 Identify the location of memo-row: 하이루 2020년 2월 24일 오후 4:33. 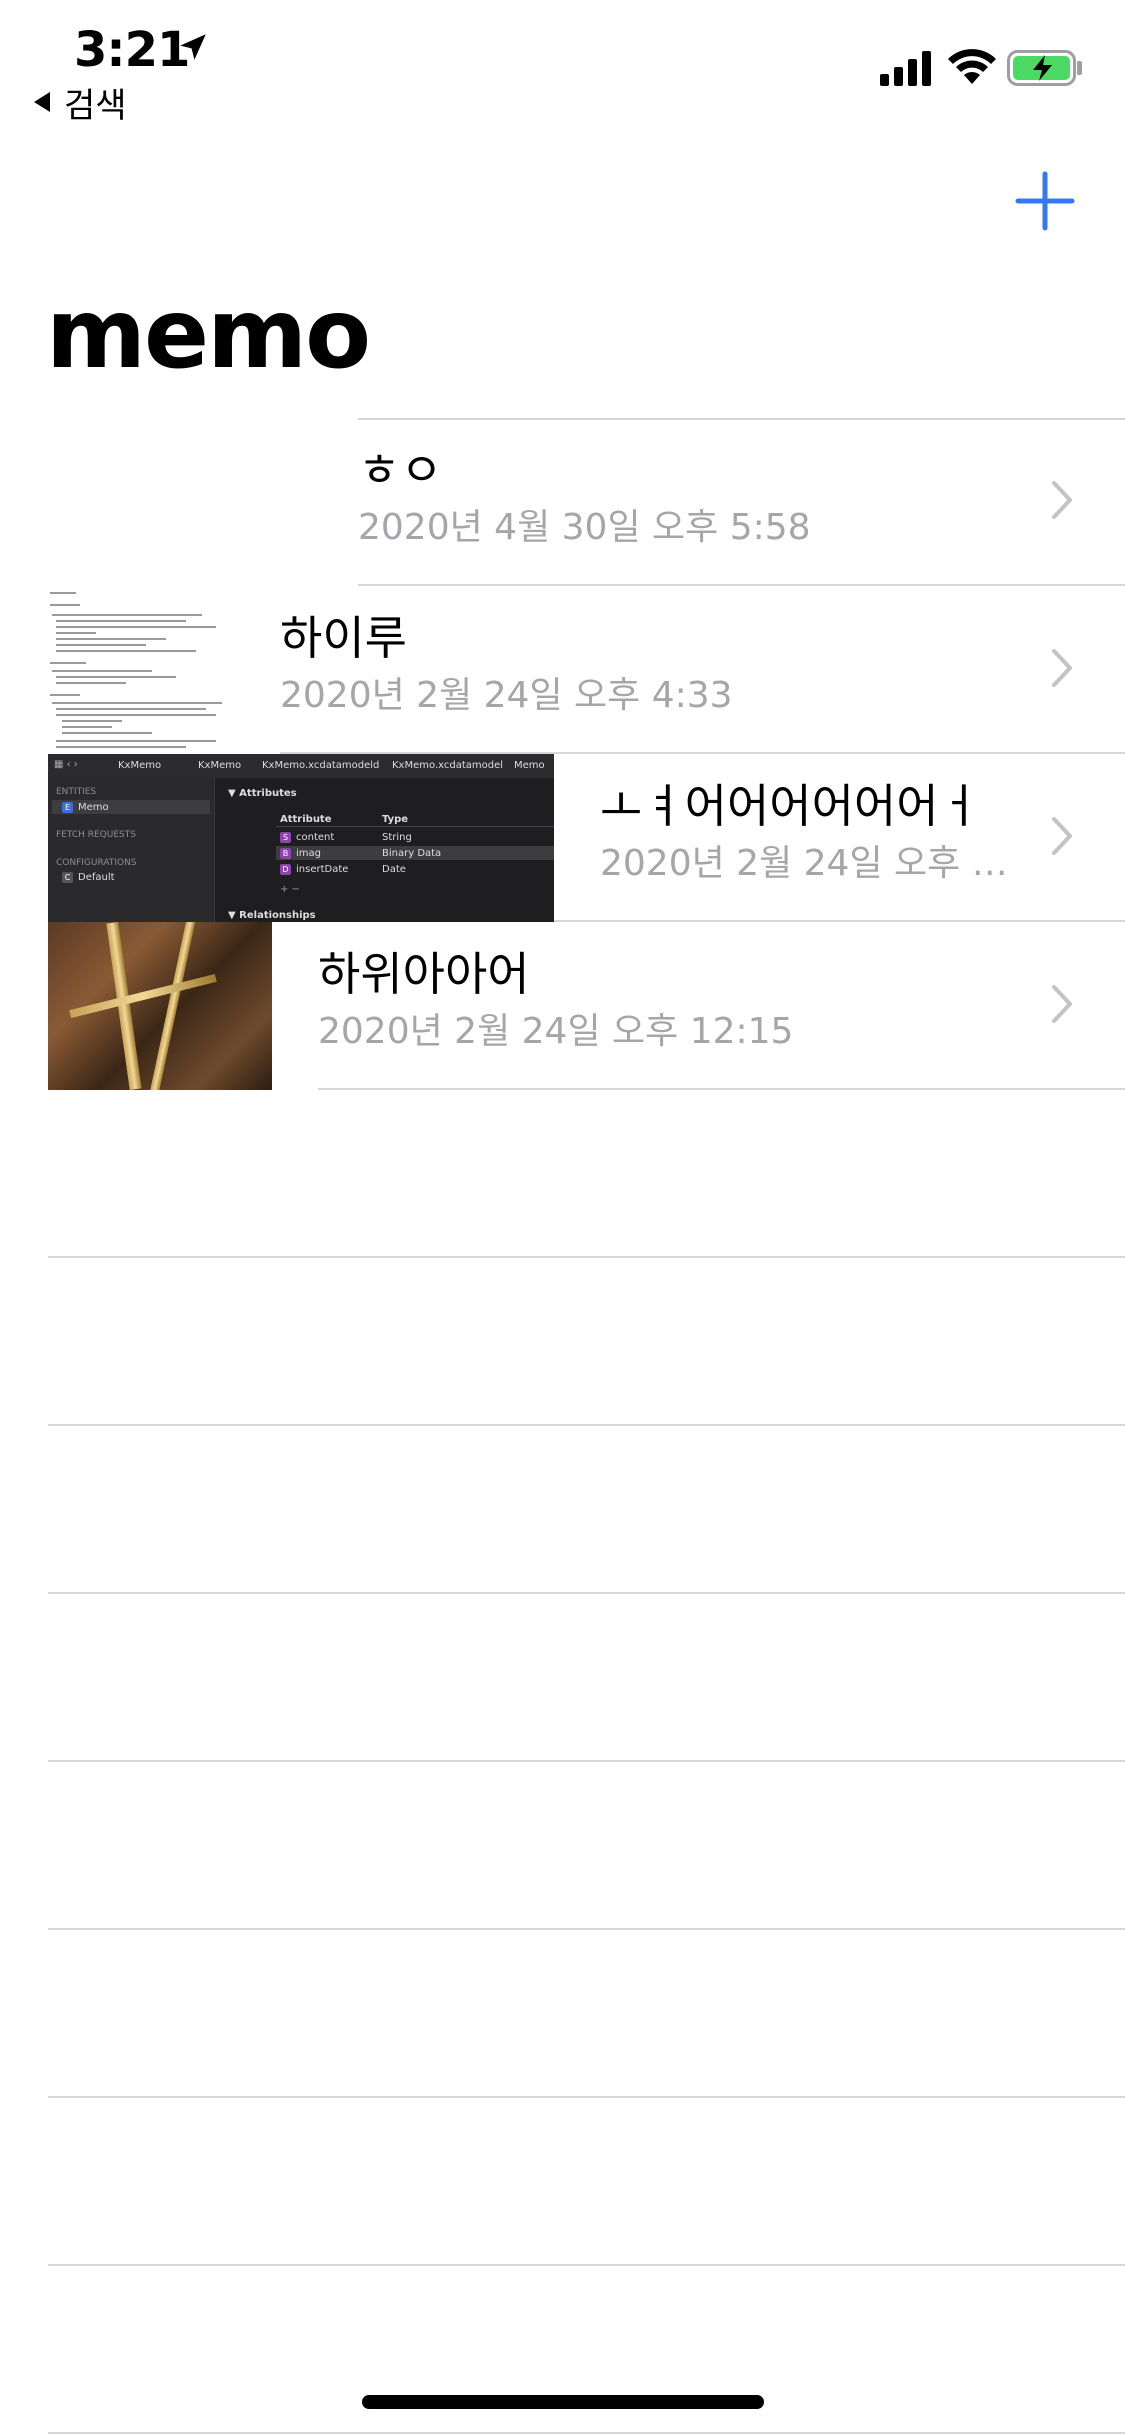
(562, 670).